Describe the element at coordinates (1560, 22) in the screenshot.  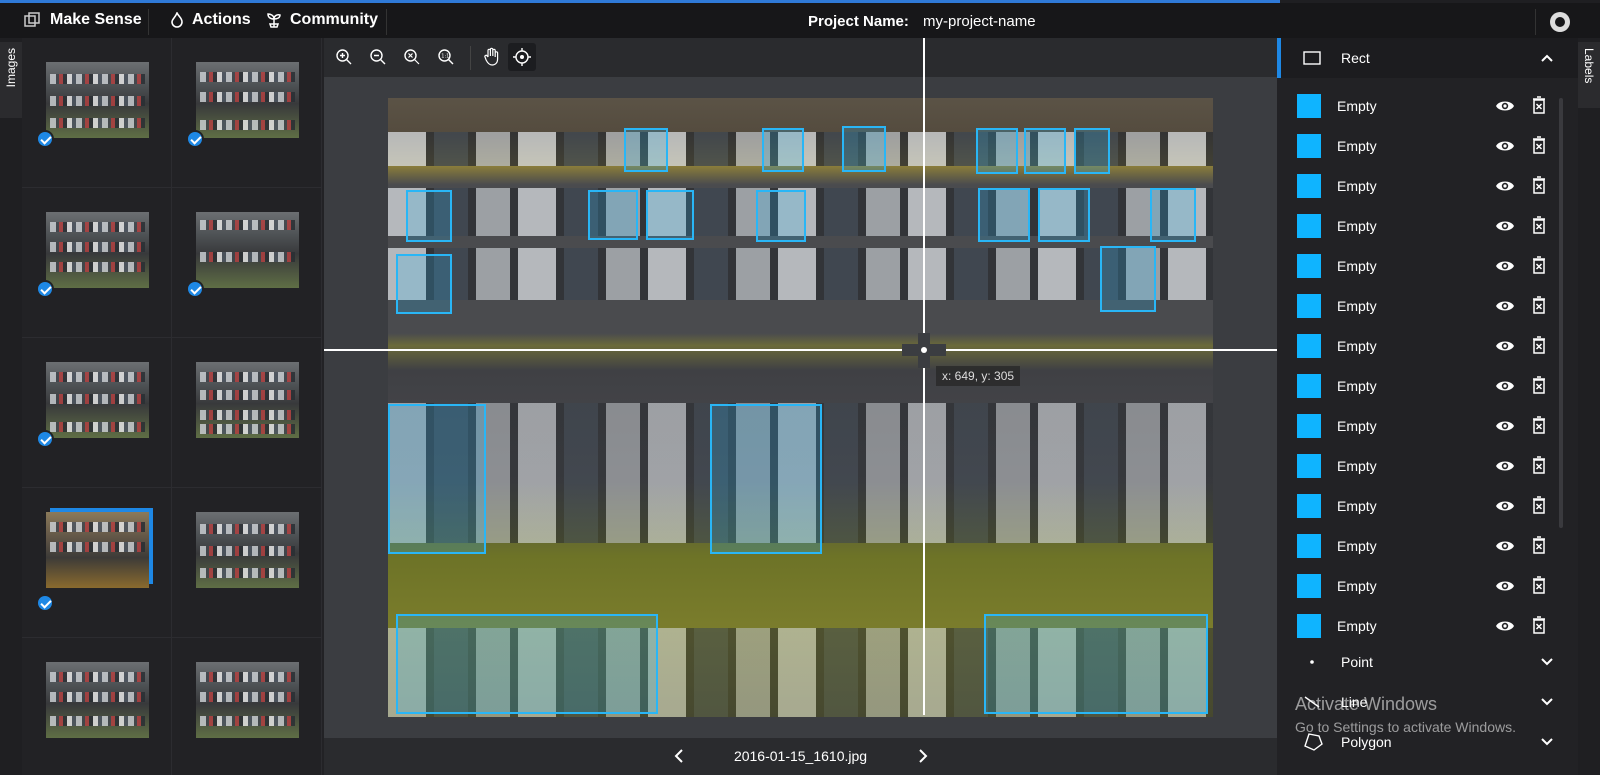
I see `github-icon` at that location.